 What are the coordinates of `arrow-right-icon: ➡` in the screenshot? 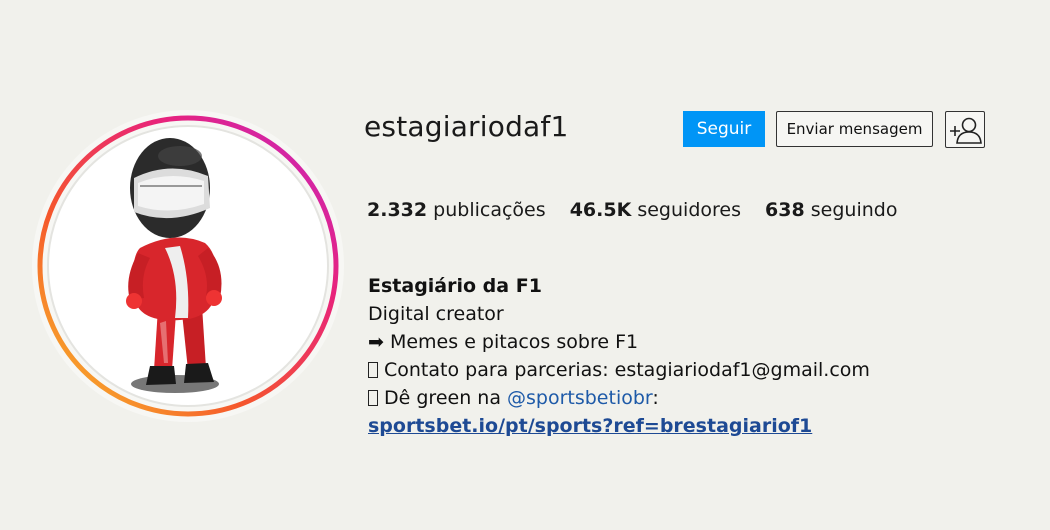 It's located at (376, 342).